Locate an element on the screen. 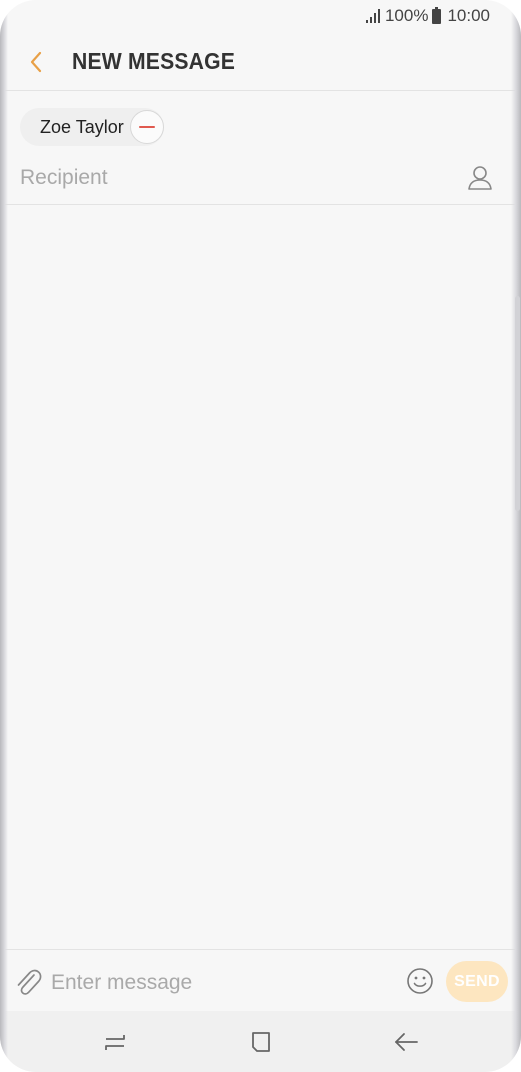  nav-back-button is located at coordinates (406, 1042).